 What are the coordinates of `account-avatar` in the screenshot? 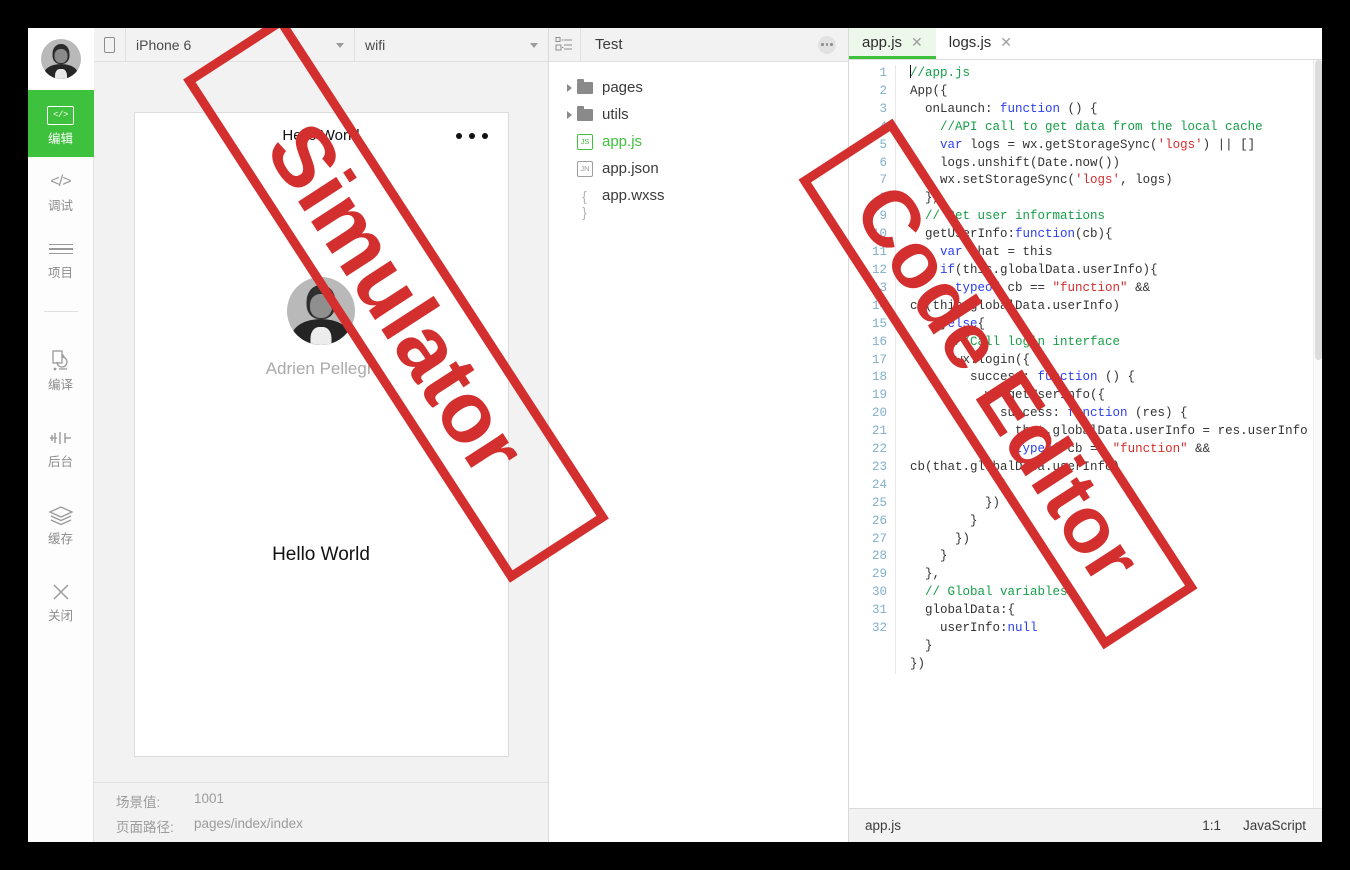 It's located at (61, 59).